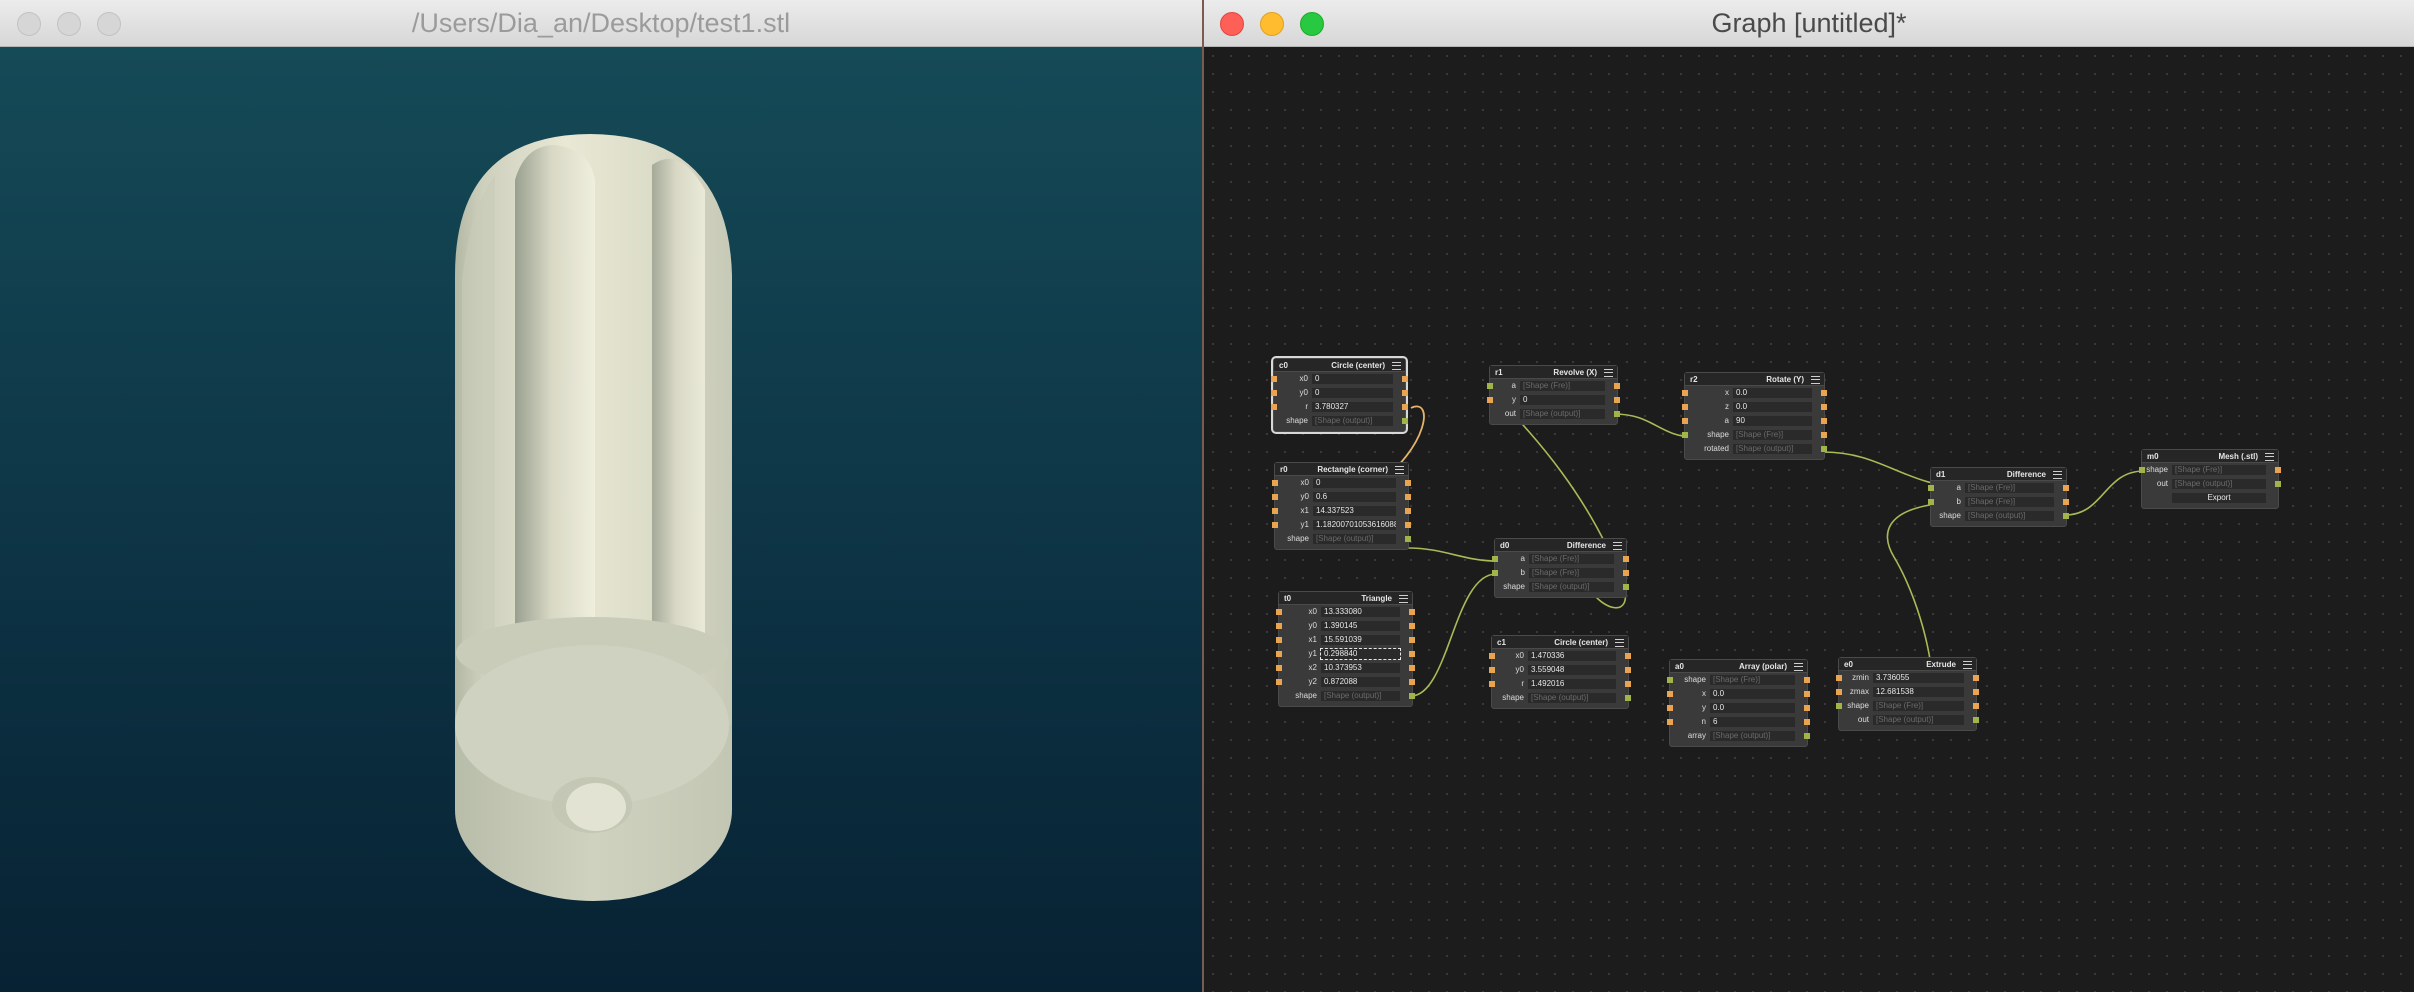 The width and height of the screenshot is (2414, 992). What do you see at coordinates (1339, 365) in the screenshot?
I see `node-header: c0 Circle (center)` at bounding box center [1339, 365].